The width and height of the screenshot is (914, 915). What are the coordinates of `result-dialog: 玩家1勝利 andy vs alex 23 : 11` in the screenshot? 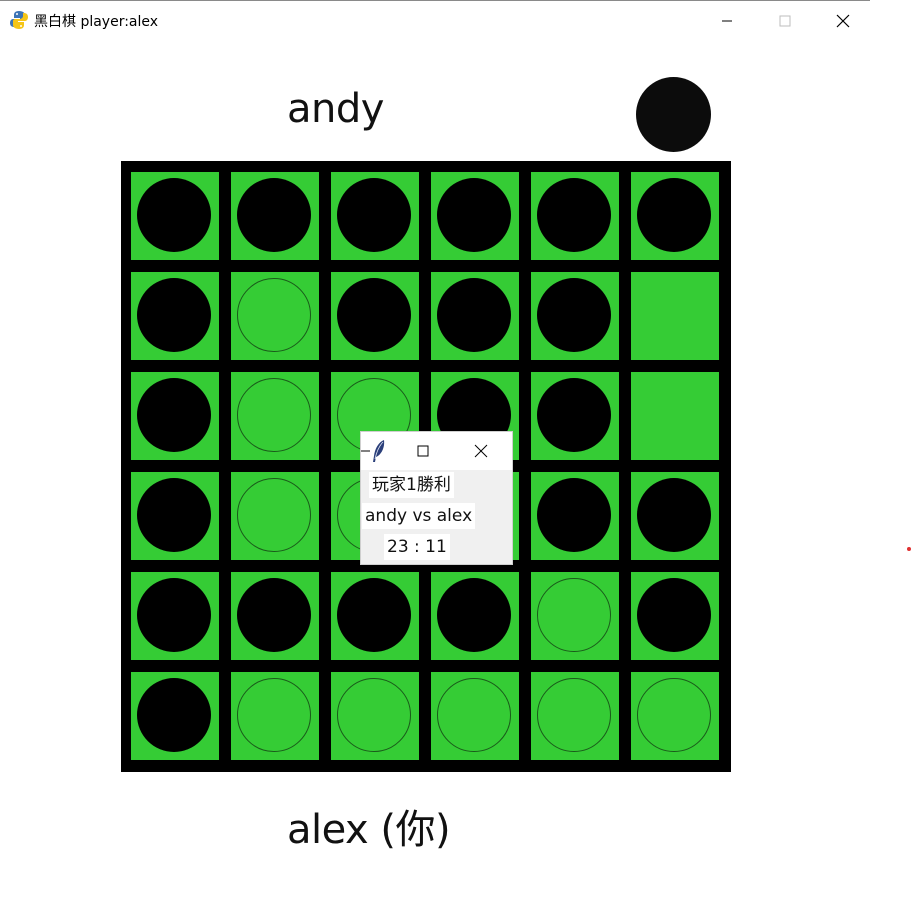 It's located at (436, 498).